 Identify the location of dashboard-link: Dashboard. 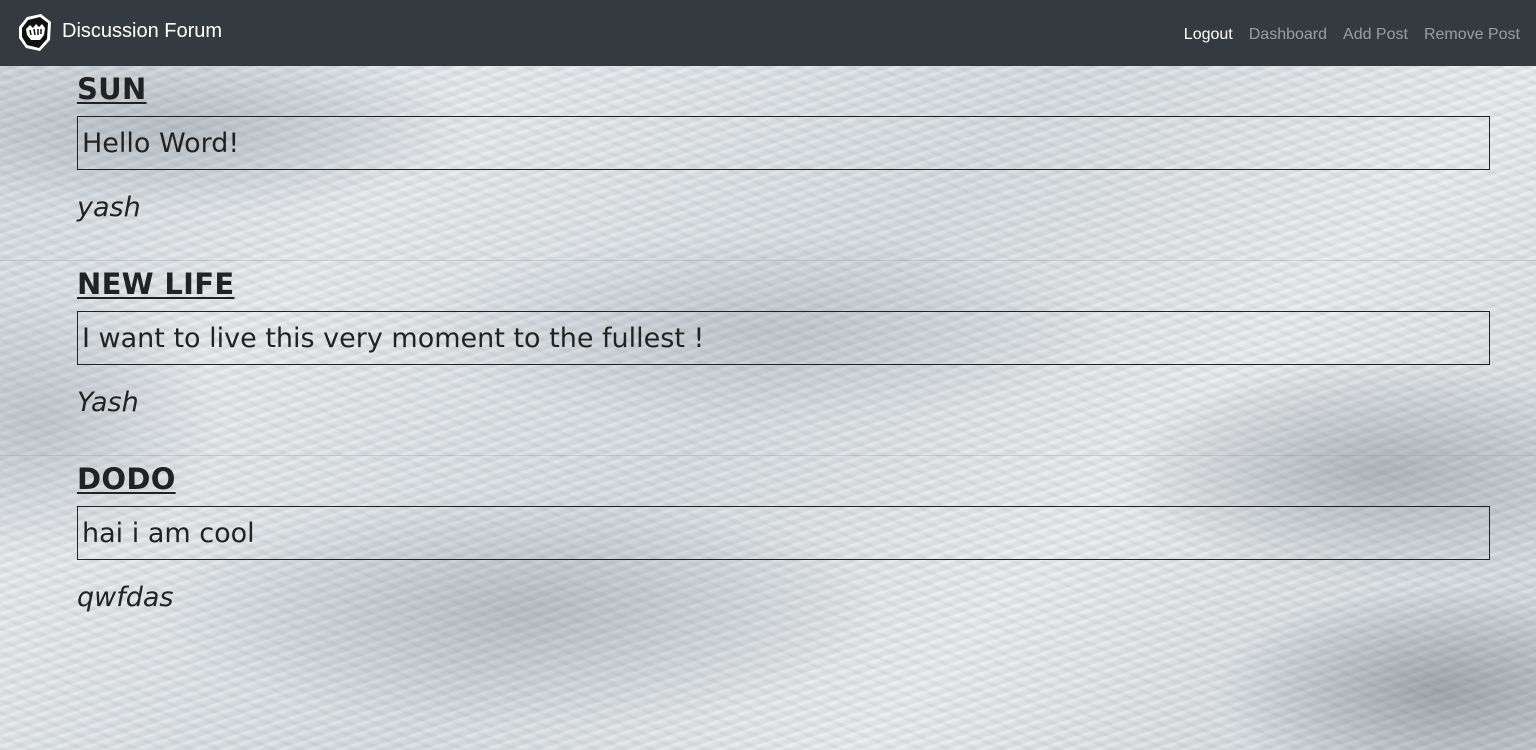
(1288, 35).